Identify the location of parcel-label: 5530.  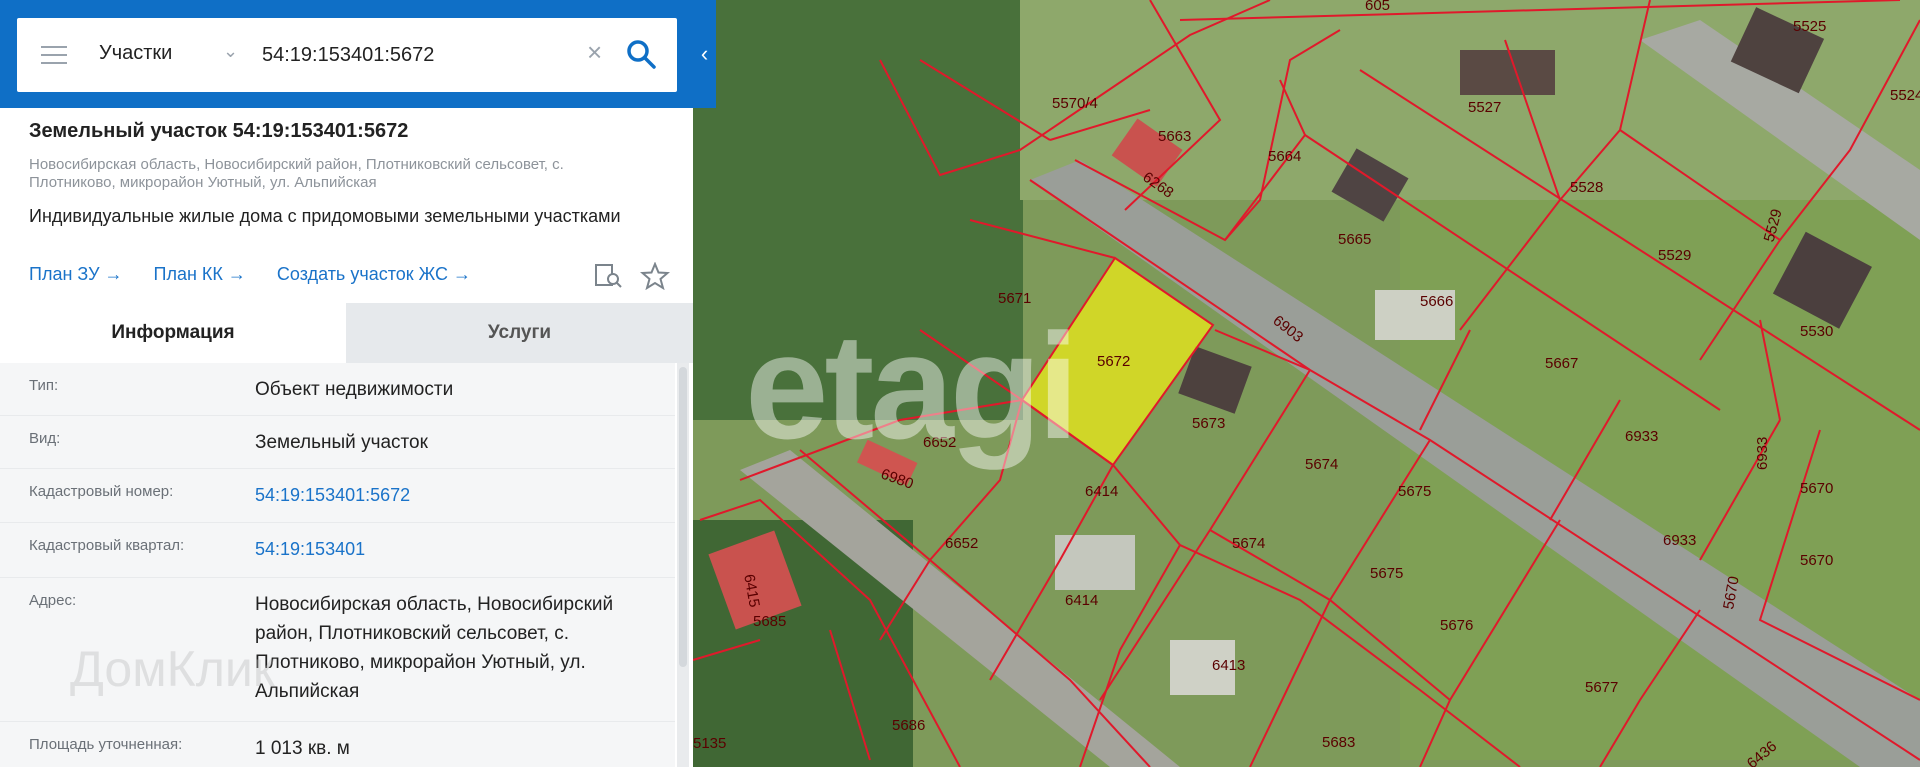
(1816, 331).